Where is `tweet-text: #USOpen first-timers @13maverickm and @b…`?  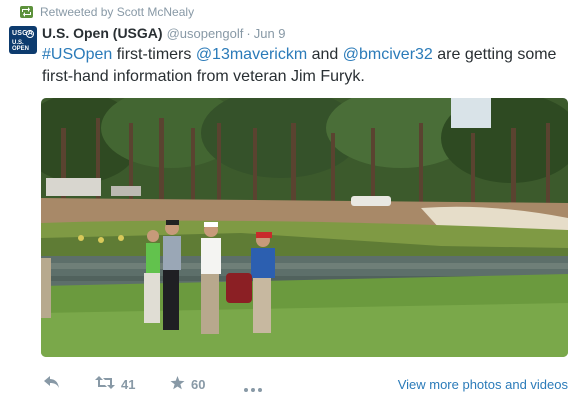 tweet-text: #USOpen first-timers @13maverickm and @b… is located at coordinates (302, 66).